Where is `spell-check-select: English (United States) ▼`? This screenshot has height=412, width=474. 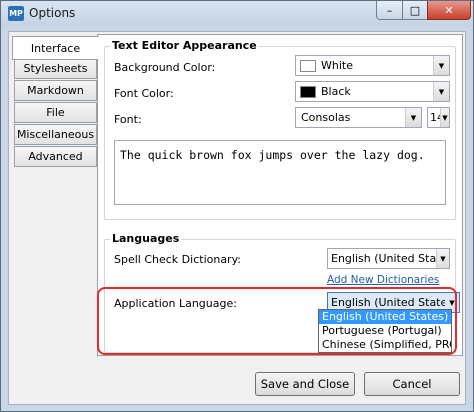 spell-check-select: English (United States) ▼ is located at coordinates (388, 258).